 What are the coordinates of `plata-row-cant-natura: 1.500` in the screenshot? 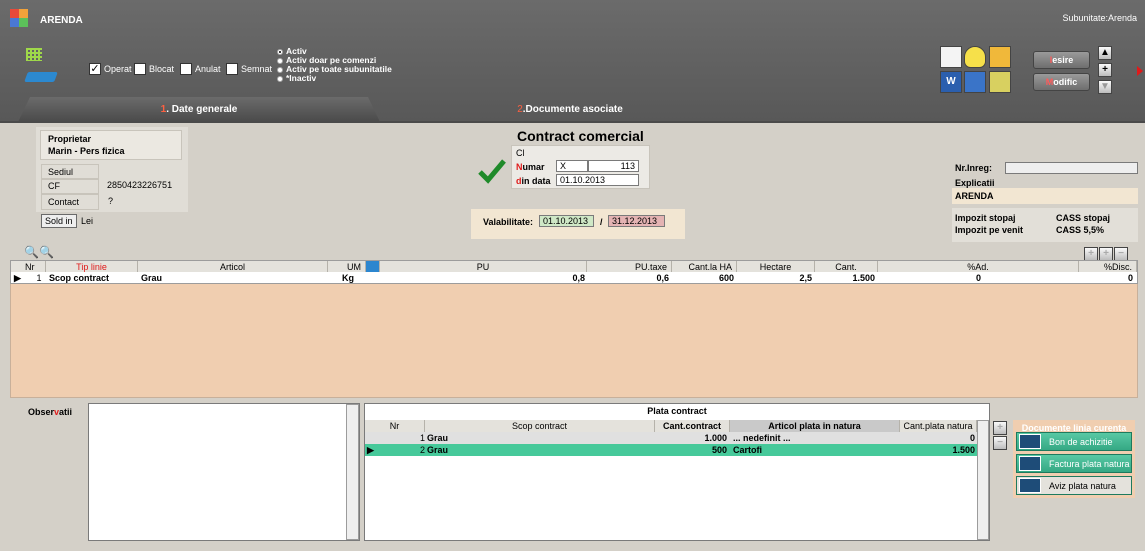 It's located at (963, 450).